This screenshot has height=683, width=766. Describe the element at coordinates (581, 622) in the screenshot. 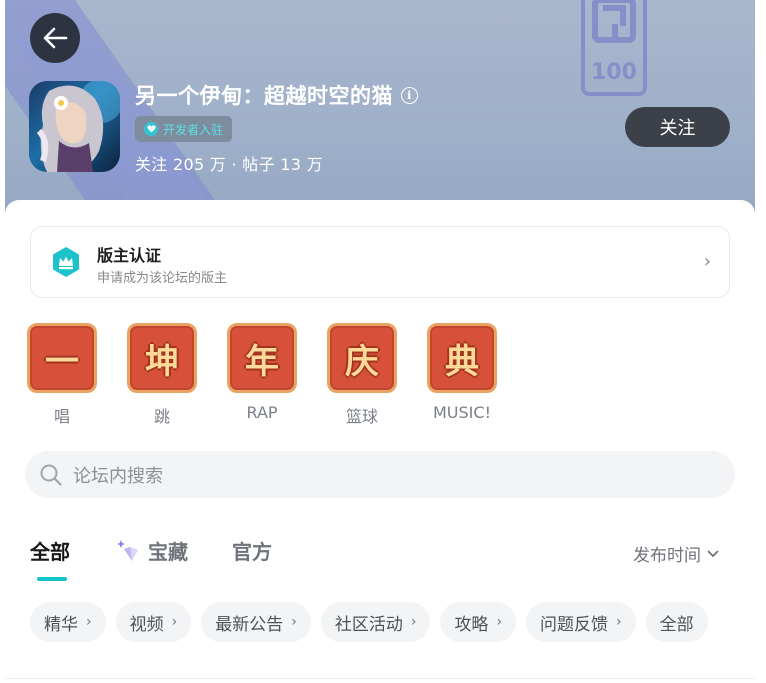

I see `filter-chip: 问题反馈 ›` at that location.